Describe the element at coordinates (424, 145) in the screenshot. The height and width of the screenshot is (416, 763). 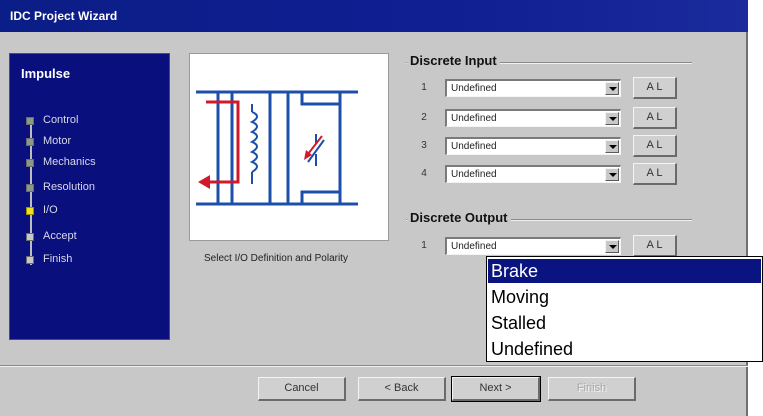
I see `input-number: 3` at that location.